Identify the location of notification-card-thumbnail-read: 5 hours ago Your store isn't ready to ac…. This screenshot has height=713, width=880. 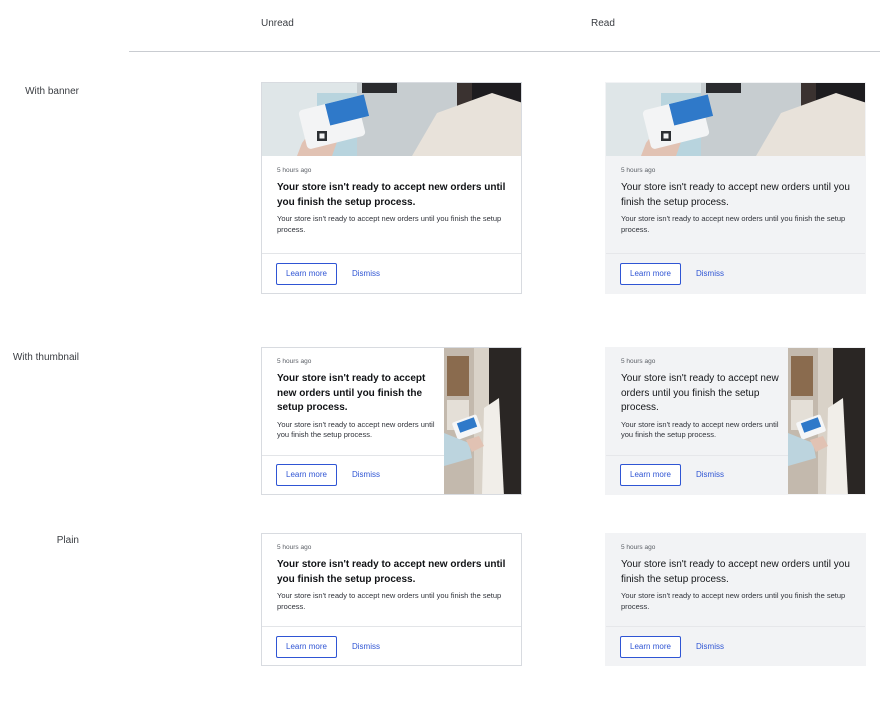
(735, 421).